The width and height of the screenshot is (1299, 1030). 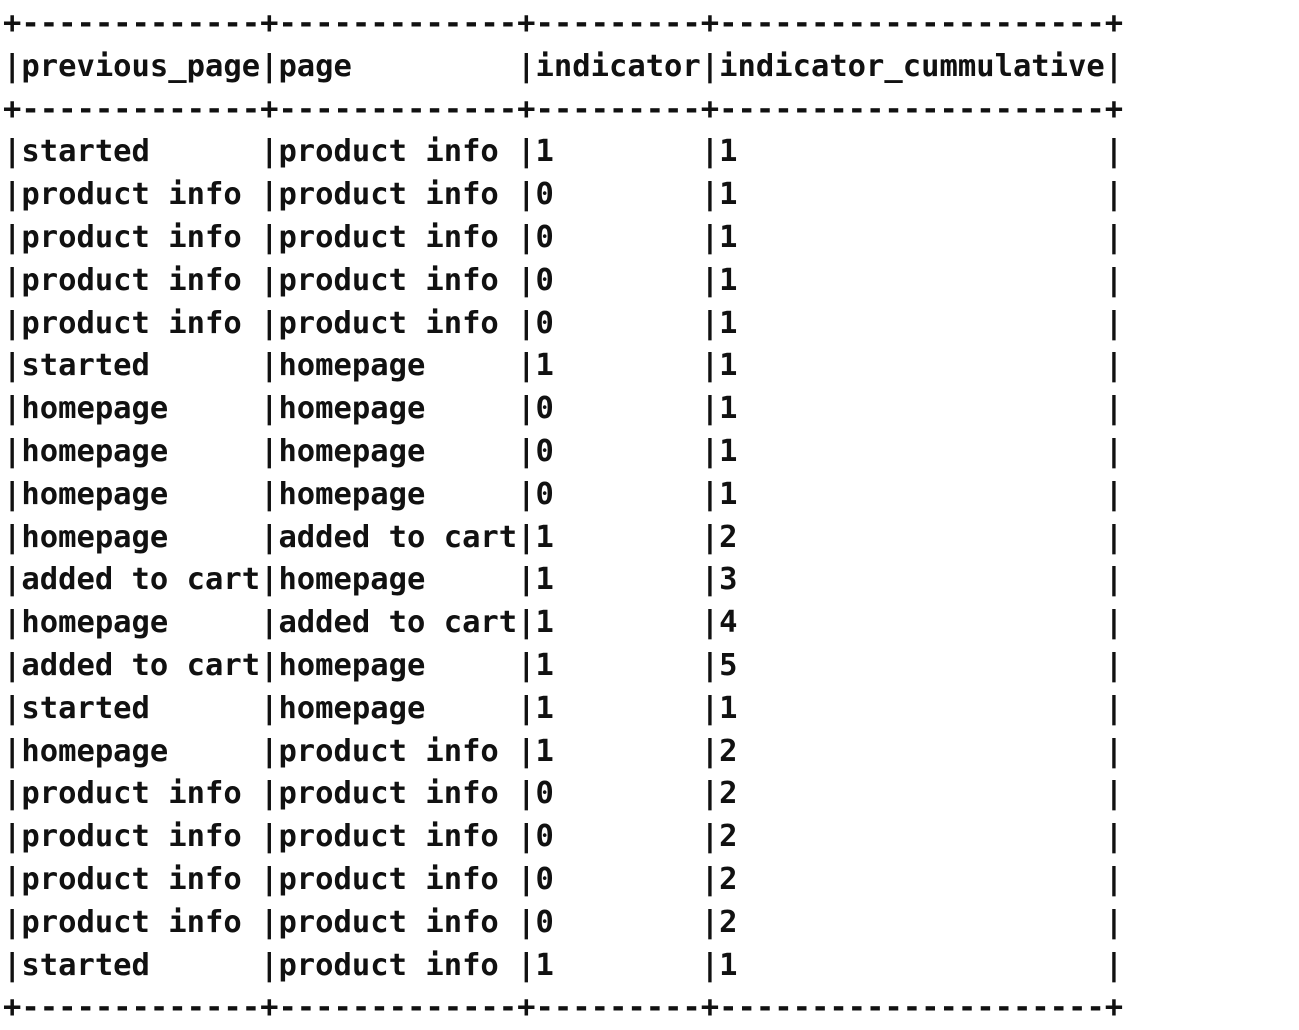 What do you see at coordinates (563, 537) in the screenshot?
I see `table-row: |homepage |added to cart|1 |2 |` at bounding box center [563, 537].